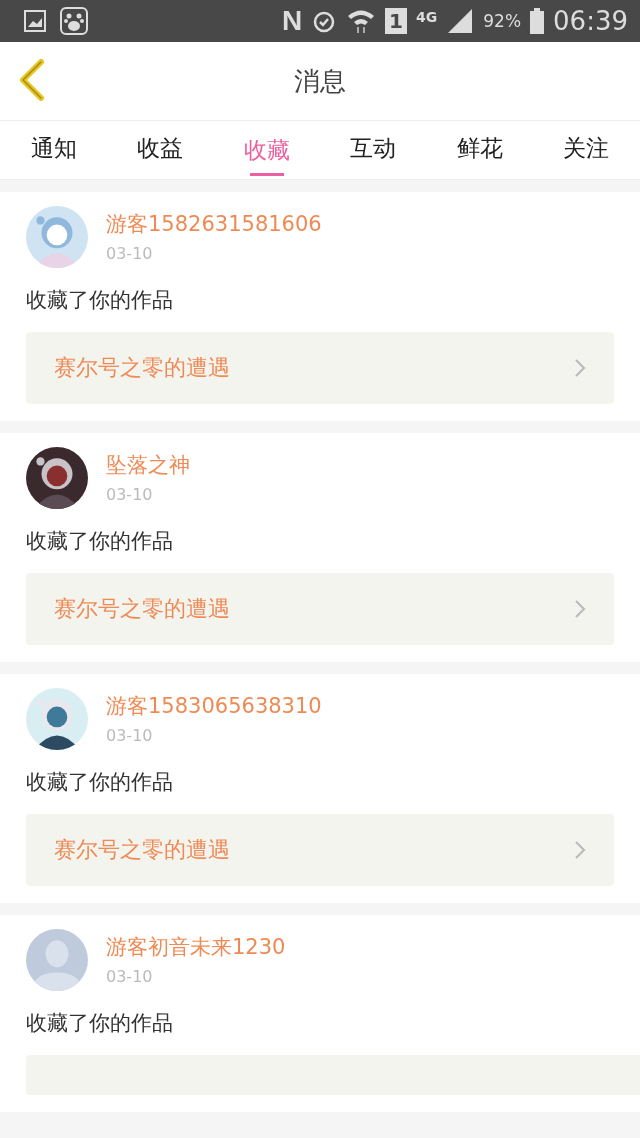 This screenshot has height=1138, width=640. Describe the element at coordinates (590, 21) in the screenshot. I see `clock: 06:39` at that location.